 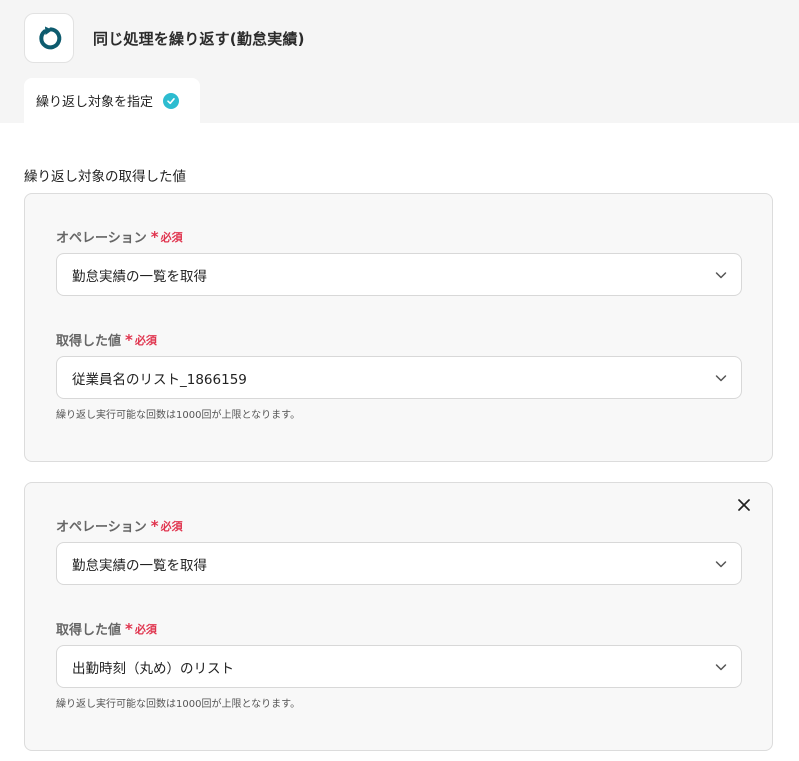 What do you see at coordinates (95, 102) in the screenshot?
I see `tab-label: 繰り返し対象を指定` at bounding box center [95, 102].